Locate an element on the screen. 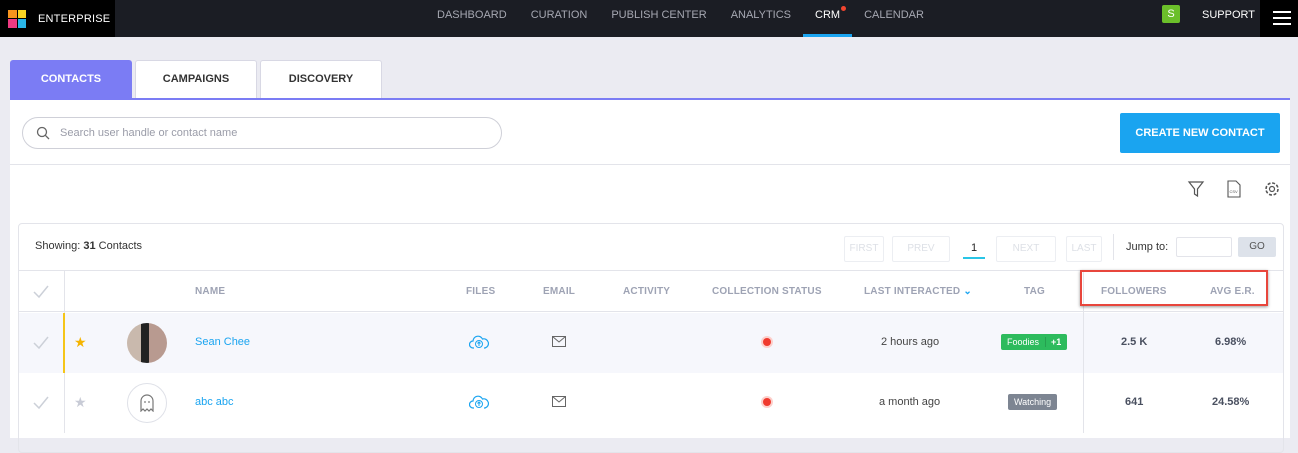 Image resolution: width=1298 pixels, height=453 pixels. followers-value: 2.5 K is located at coordinates (1134, 342).